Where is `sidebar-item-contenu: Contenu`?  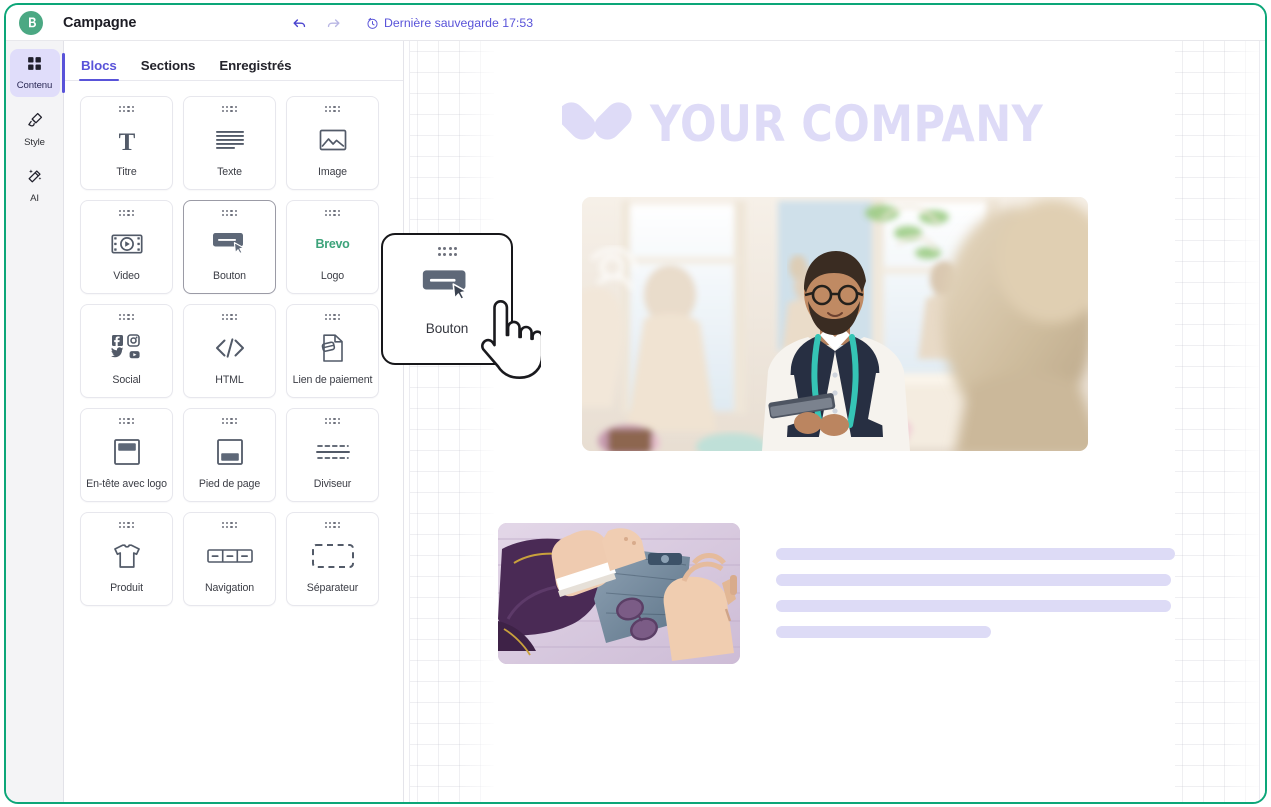
sidebar-item-contenu: Contenu is located at coordinates (37, 73).